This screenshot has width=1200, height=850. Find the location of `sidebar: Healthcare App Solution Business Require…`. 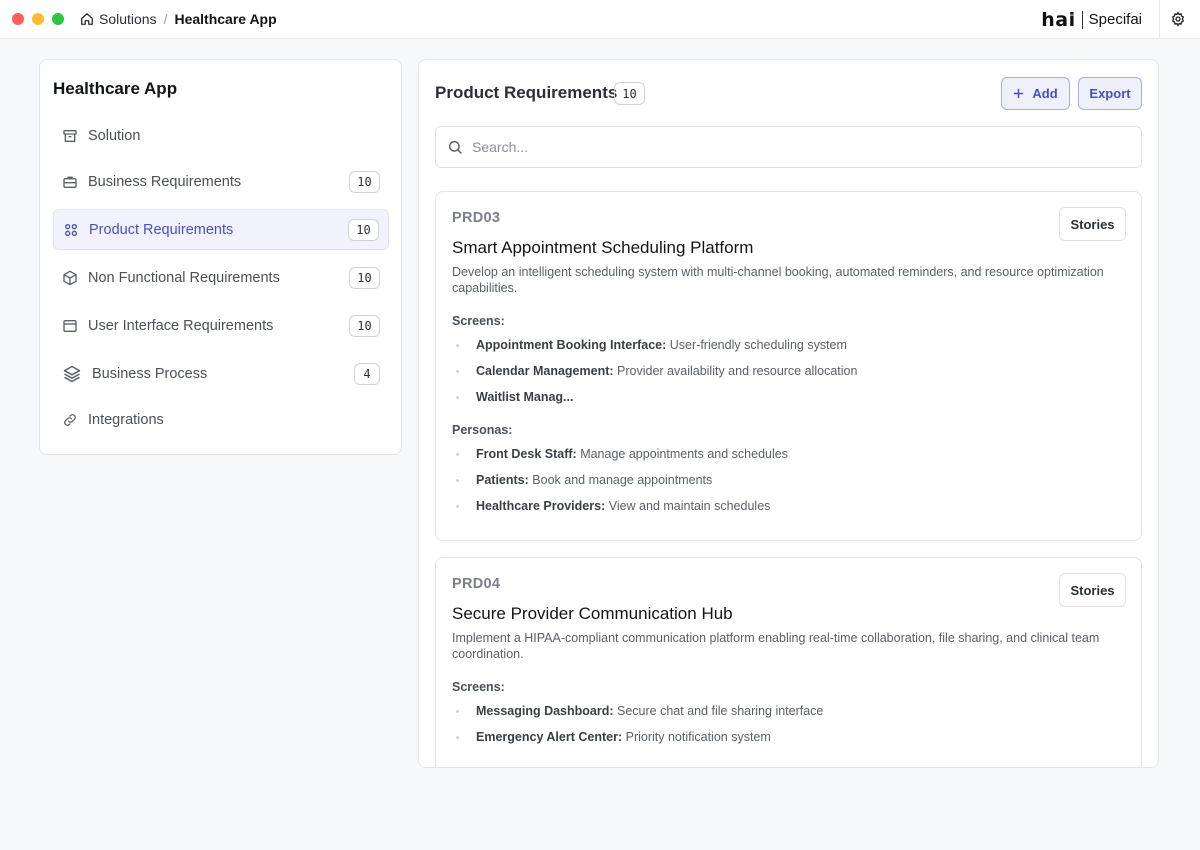

sidebar: Healthcare App Solution Business Require… is located at coordinates (220, 257).